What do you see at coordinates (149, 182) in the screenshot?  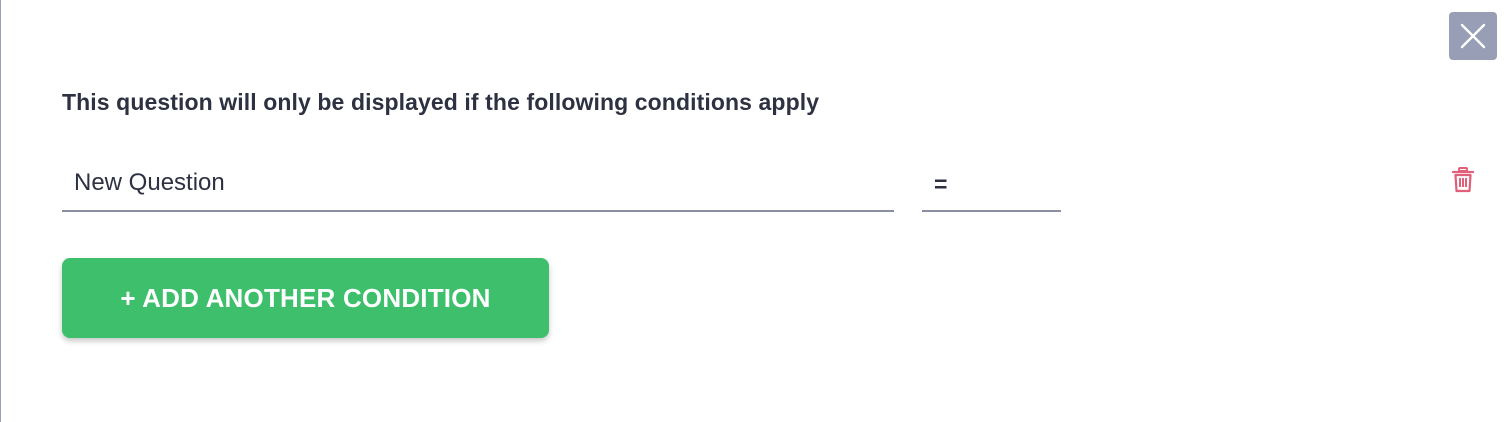 I see `question-select-value: New Question` at bounding box center [149, 182].